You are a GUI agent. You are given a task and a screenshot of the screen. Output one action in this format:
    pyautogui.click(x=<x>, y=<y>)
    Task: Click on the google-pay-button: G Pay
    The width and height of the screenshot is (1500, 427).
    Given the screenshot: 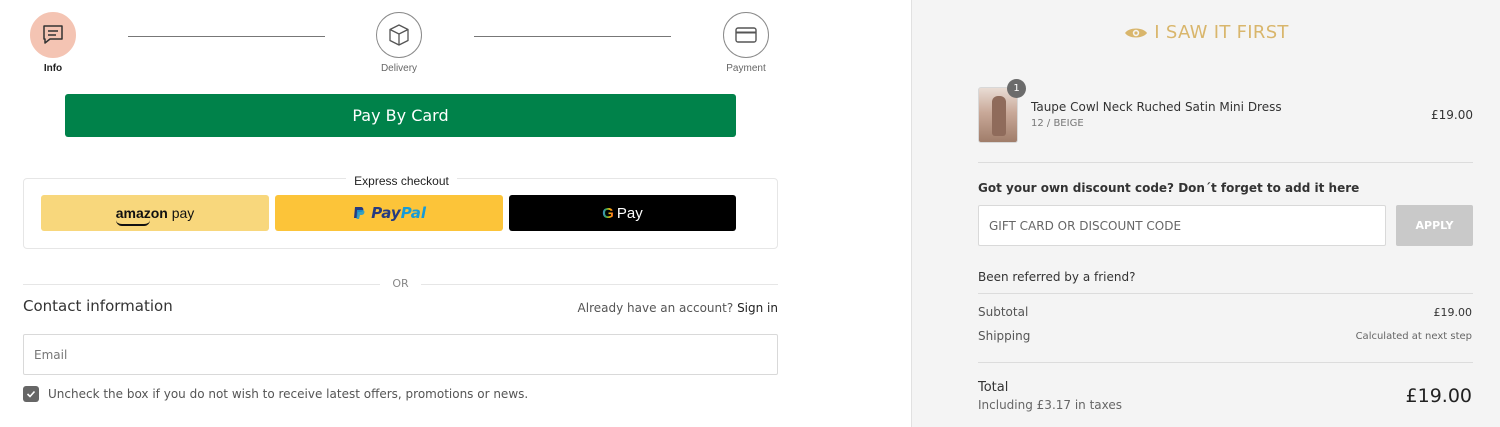 What is the action you would take?
    pyautogui.click(x=622, y=213)
    